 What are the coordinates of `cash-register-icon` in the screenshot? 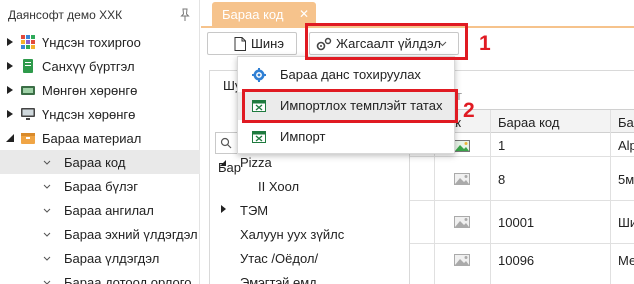 It's located at (28, 90).